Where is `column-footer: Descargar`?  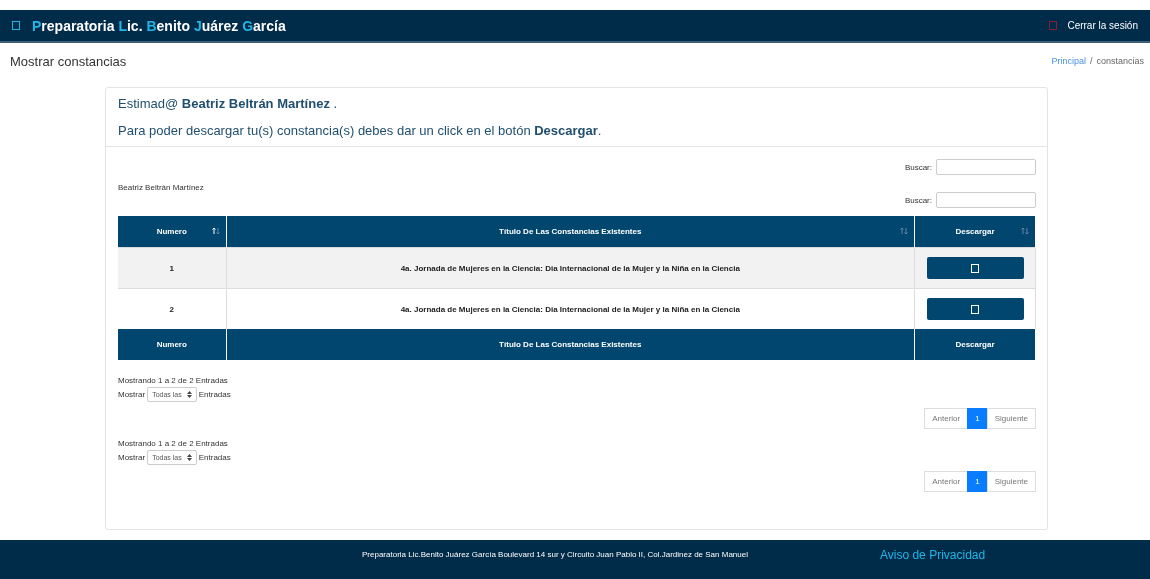 column-footer: Descargar is located at coordinates (975, 344).